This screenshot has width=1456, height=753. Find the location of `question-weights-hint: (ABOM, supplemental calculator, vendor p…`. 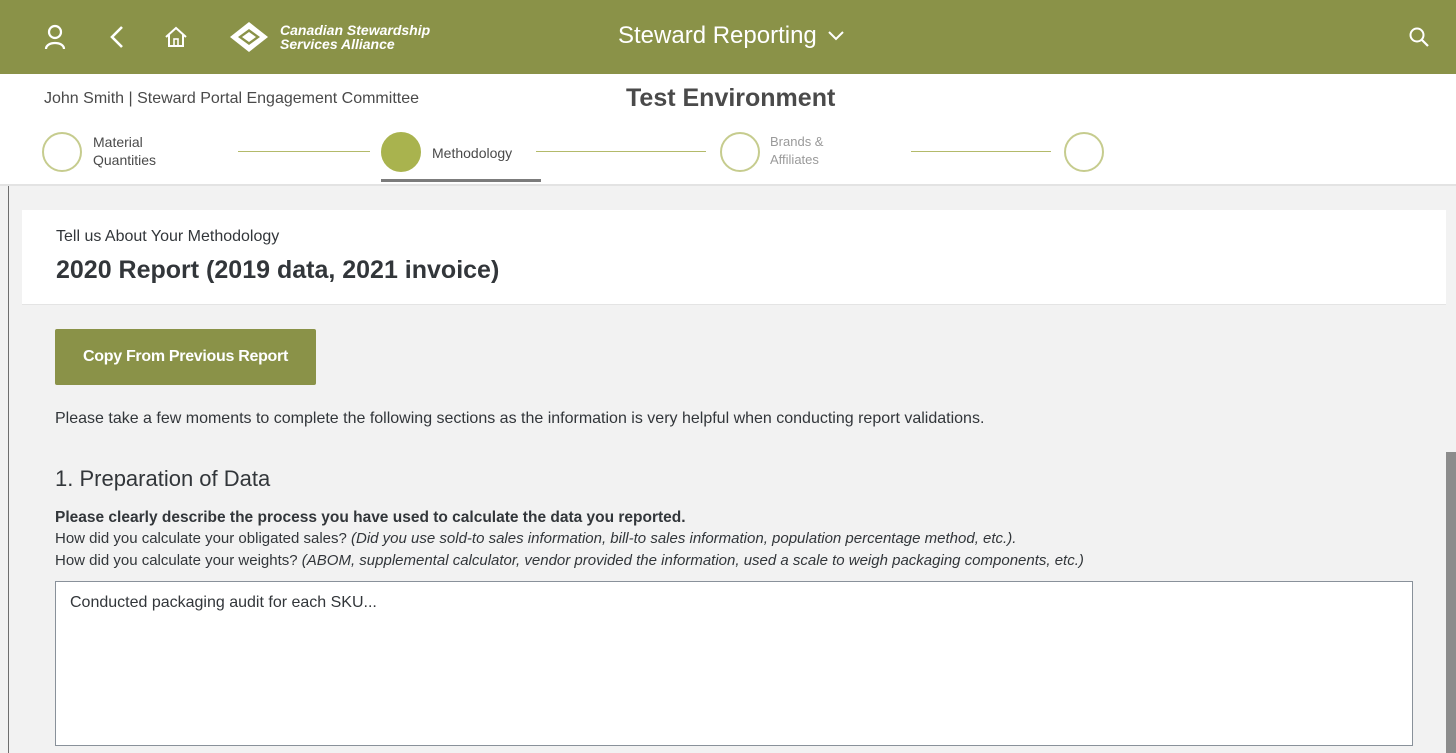

question-weights-hint: (ABOM, supplemental calculator, vendor p… is located at coordinates (692, 560).